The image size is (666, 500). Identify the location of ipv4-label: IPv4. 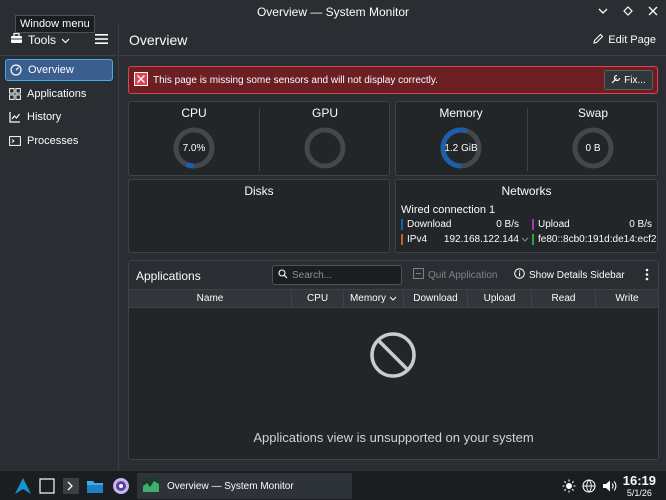
(417, 239).